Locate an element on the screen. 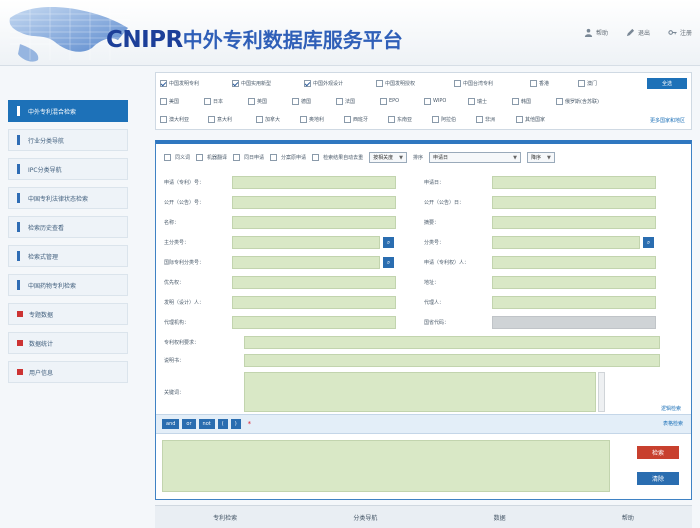  db-option: 东南亚 is located at coordinates (410, 119).